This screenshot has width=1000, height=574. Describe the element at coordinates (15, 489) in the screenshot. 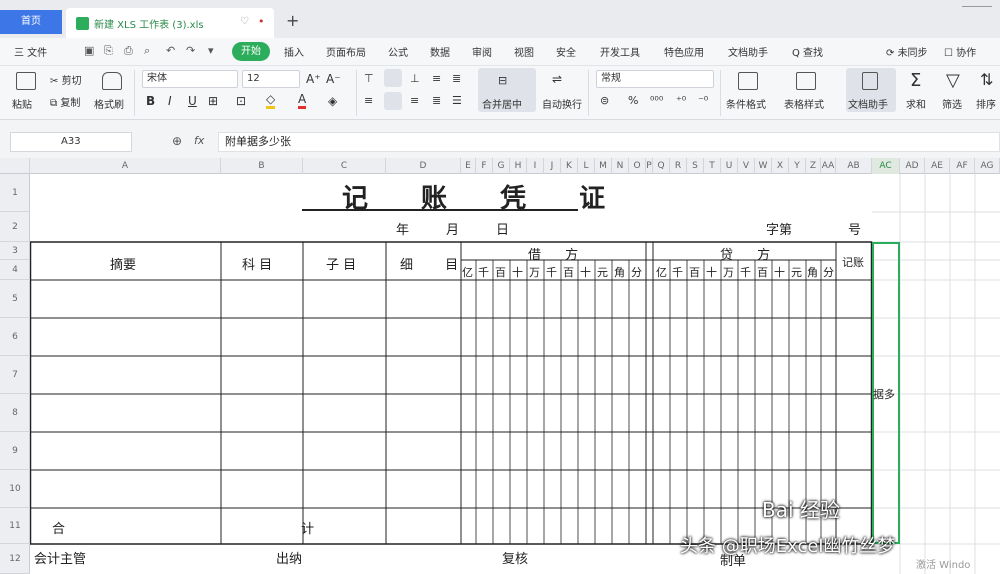

I see `row-header: 10` at that location.